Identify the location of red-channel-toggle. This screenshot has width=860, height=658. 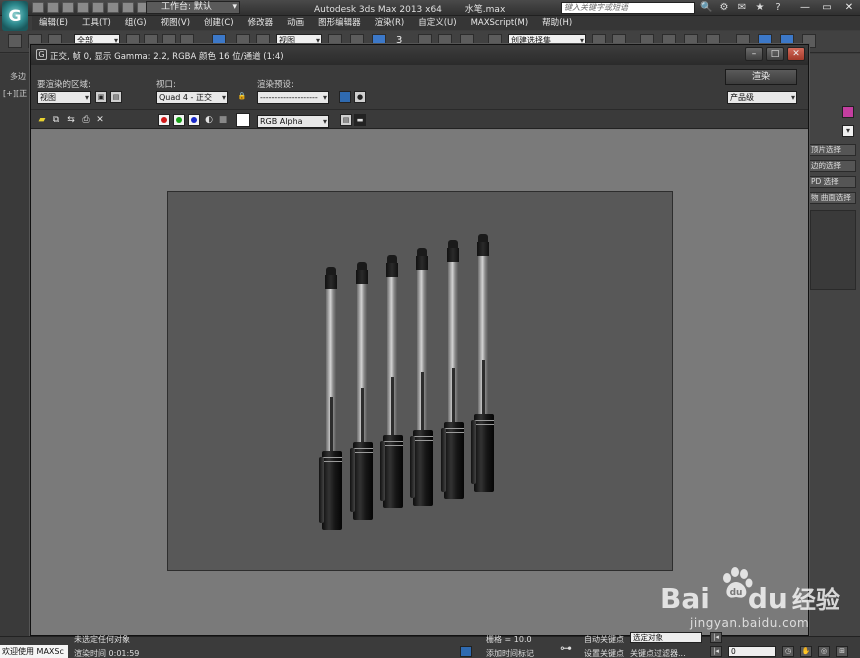
(164, 120).